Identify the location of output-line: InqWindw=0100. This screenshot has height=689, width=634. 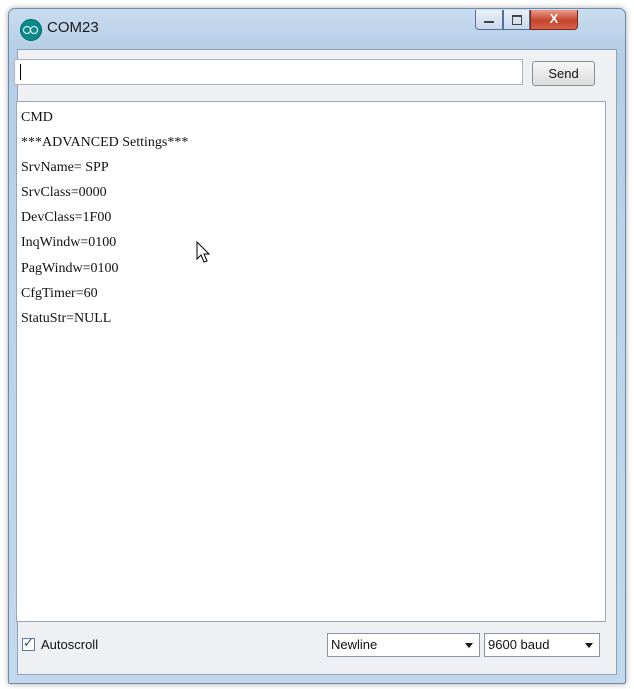
(69, 243).